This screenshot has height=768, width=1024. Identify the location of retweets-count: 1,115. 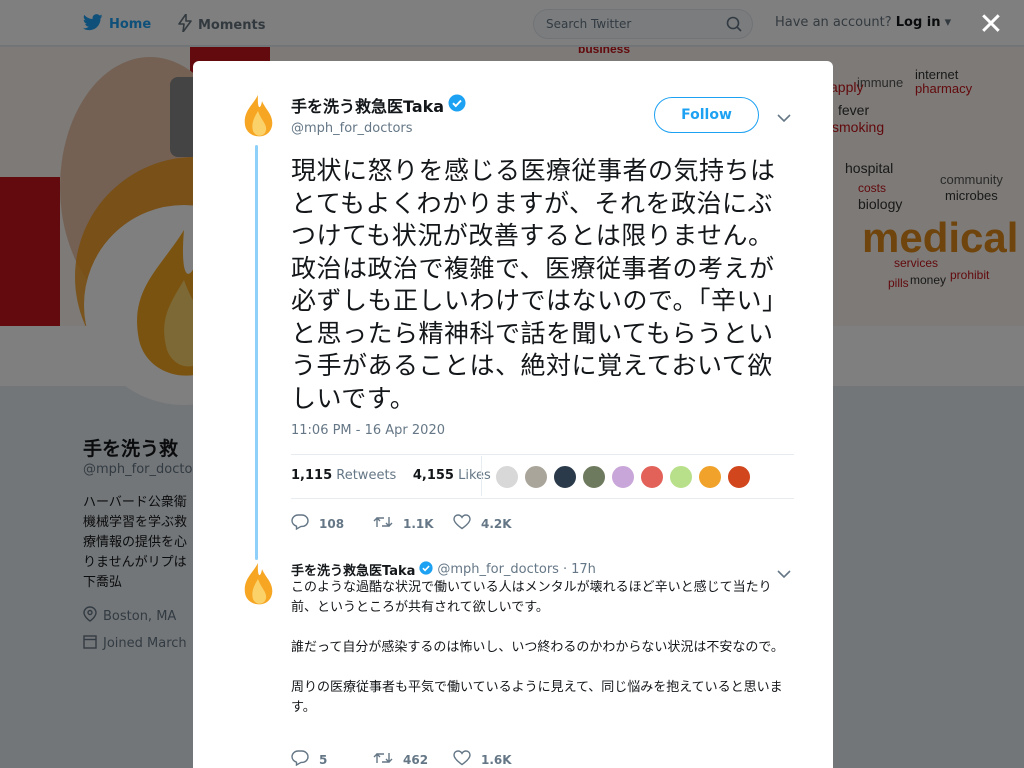
(312, 475).